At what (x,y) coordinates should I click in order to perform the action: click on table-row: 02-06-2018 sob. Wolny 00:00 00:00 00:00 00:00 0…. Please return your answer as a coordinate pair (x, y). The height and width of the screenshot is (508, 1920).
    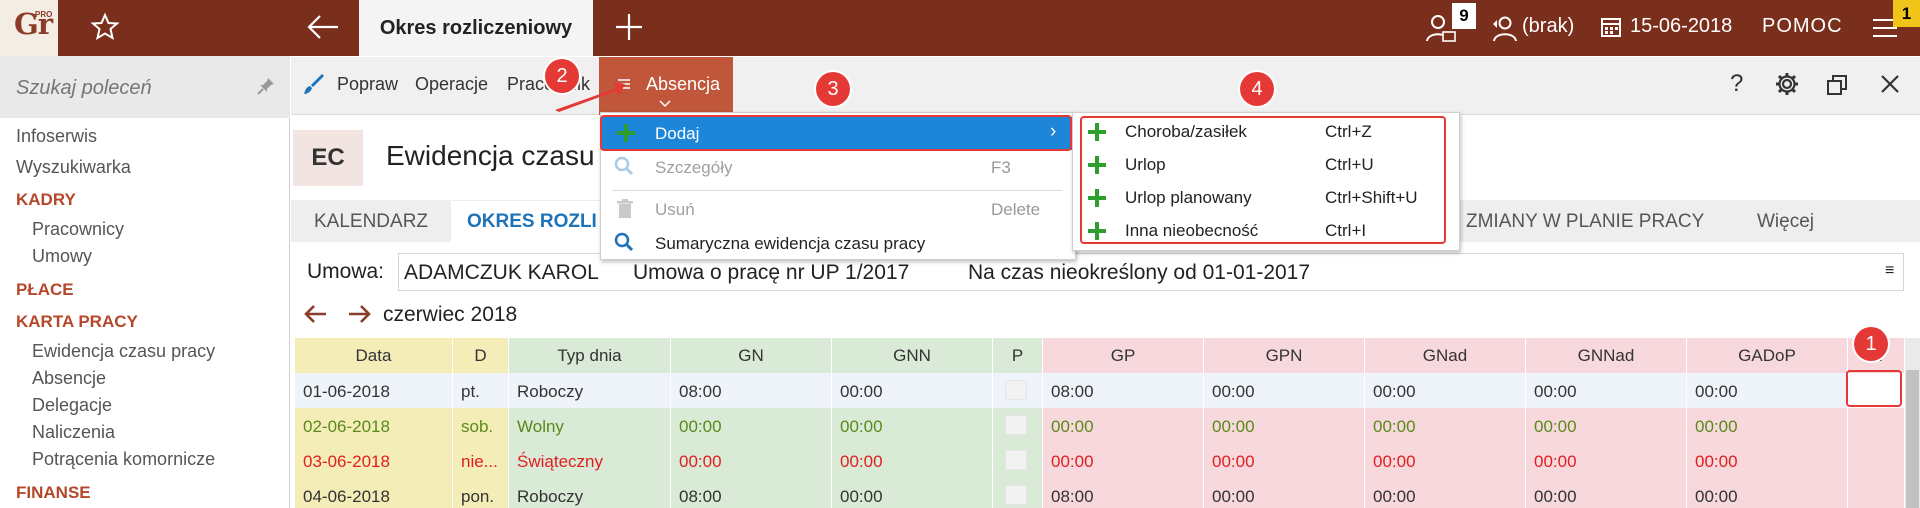
    Looking at the image, I should click on (1100, 425).